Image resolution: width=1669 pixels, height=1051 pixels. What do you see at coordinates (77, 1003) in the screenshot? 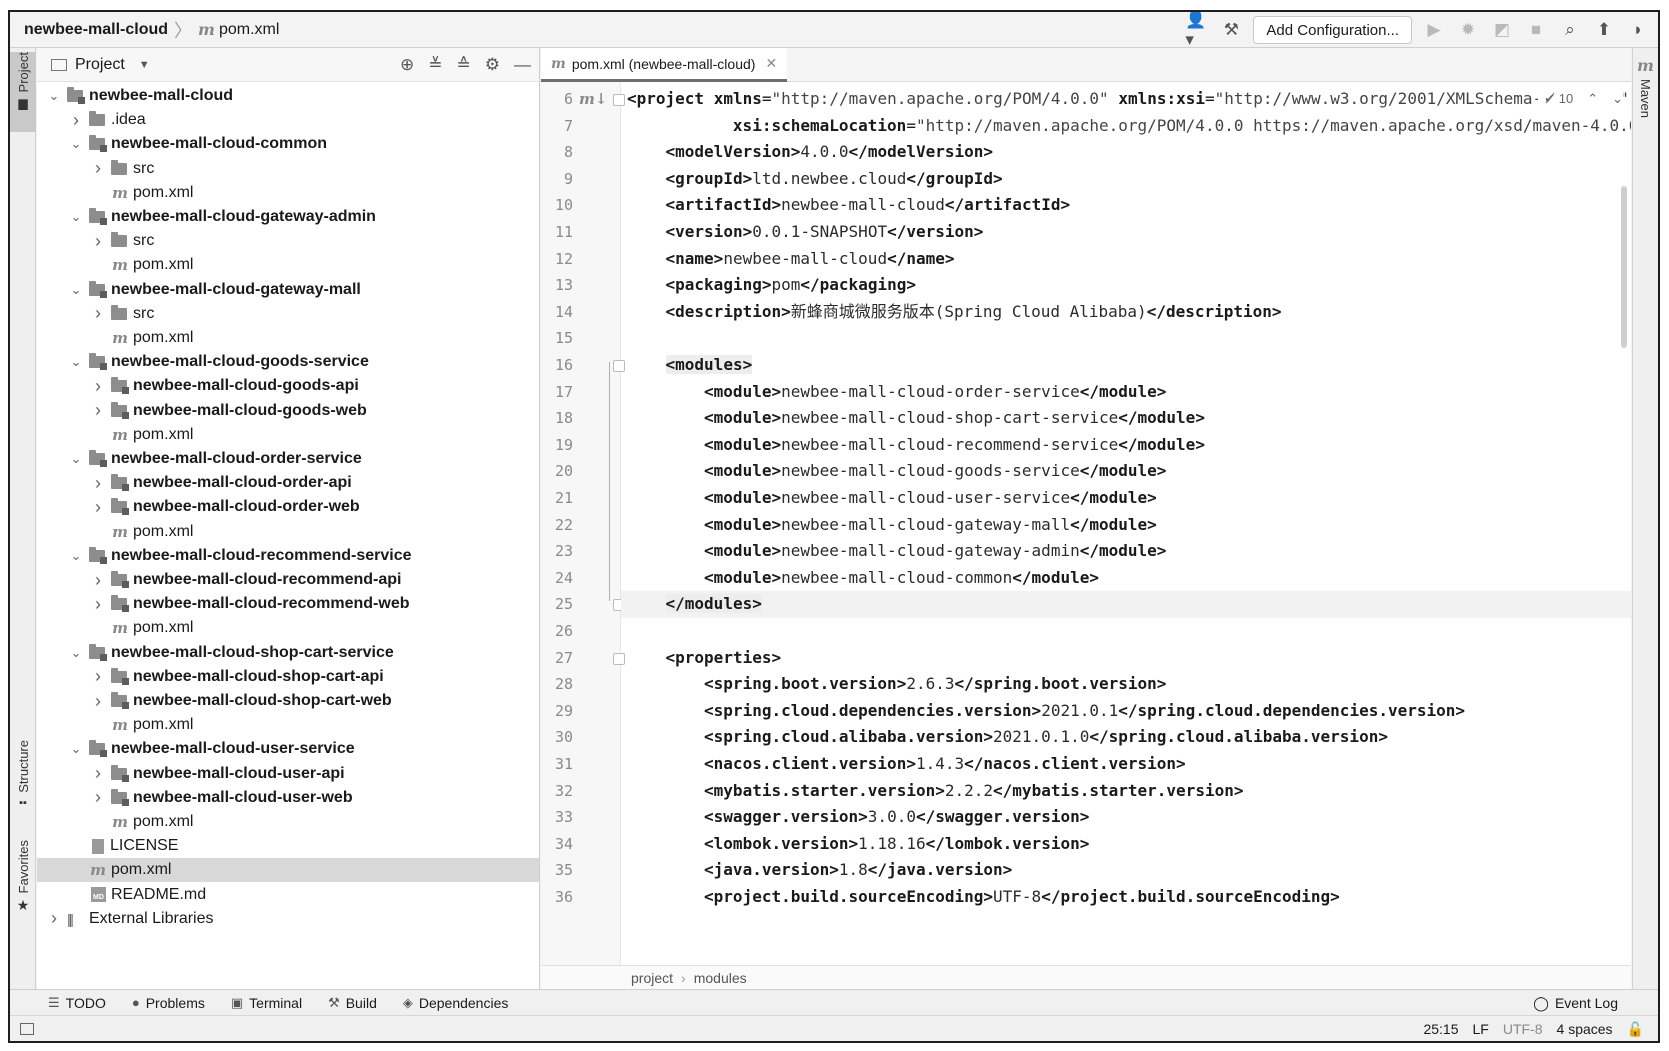
I see `tool-todo: ☰ TODO` at bounding box center [77, 1003].